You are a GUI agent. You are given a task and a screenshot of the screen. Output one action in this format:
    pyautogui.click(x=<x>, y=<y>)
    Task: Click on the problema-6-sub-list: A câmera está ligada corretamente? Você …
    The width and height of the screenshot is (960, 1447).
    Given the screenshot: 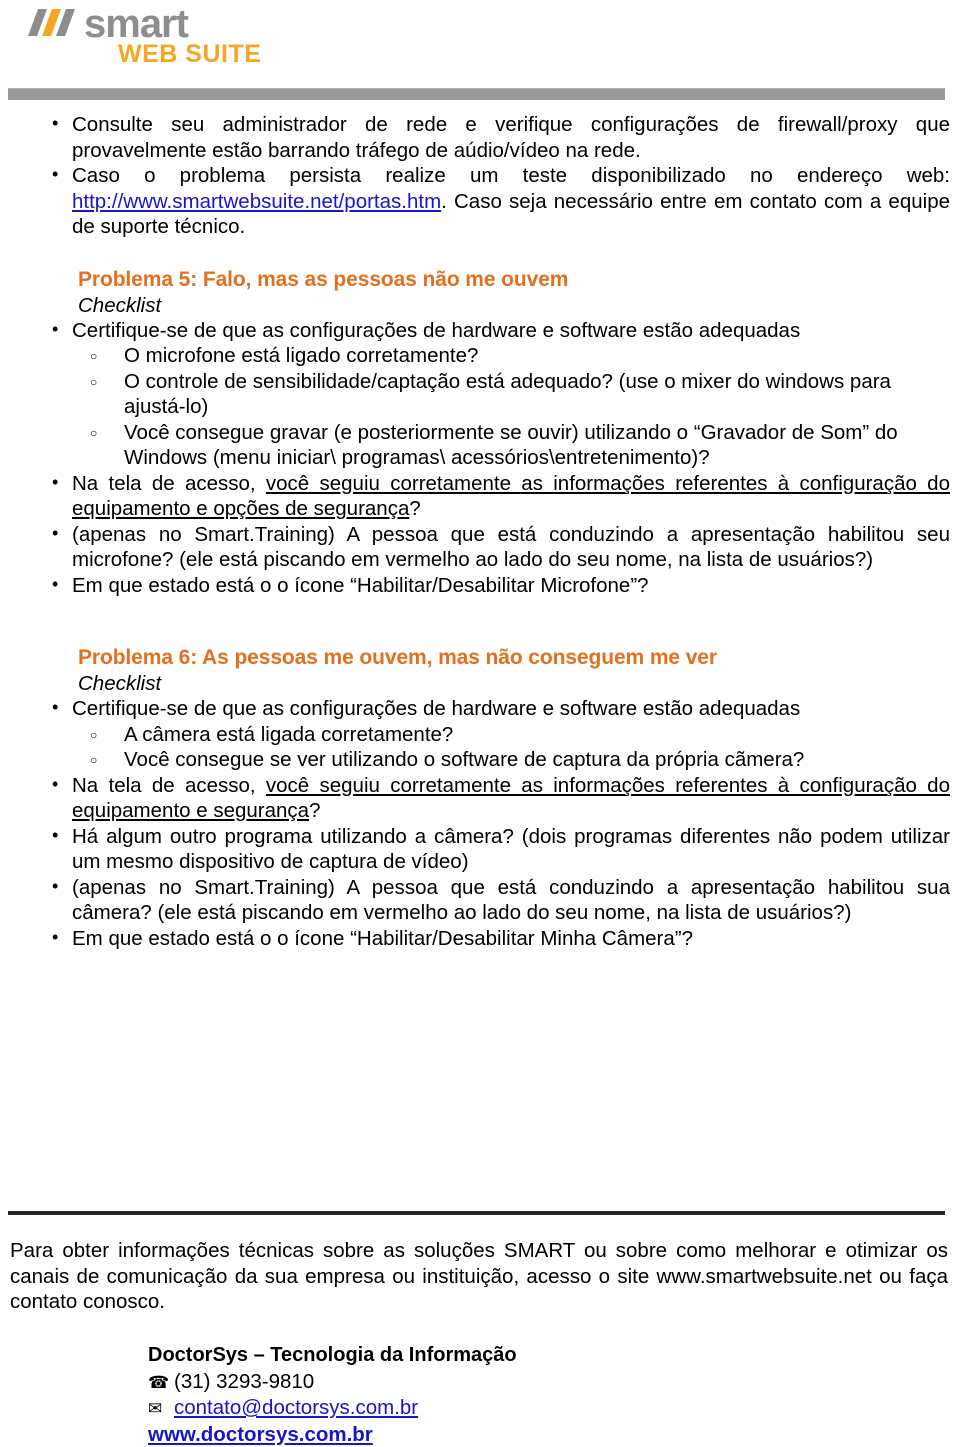 What is the action you would take?
    pyautogui.click(x=511, y=747)
    